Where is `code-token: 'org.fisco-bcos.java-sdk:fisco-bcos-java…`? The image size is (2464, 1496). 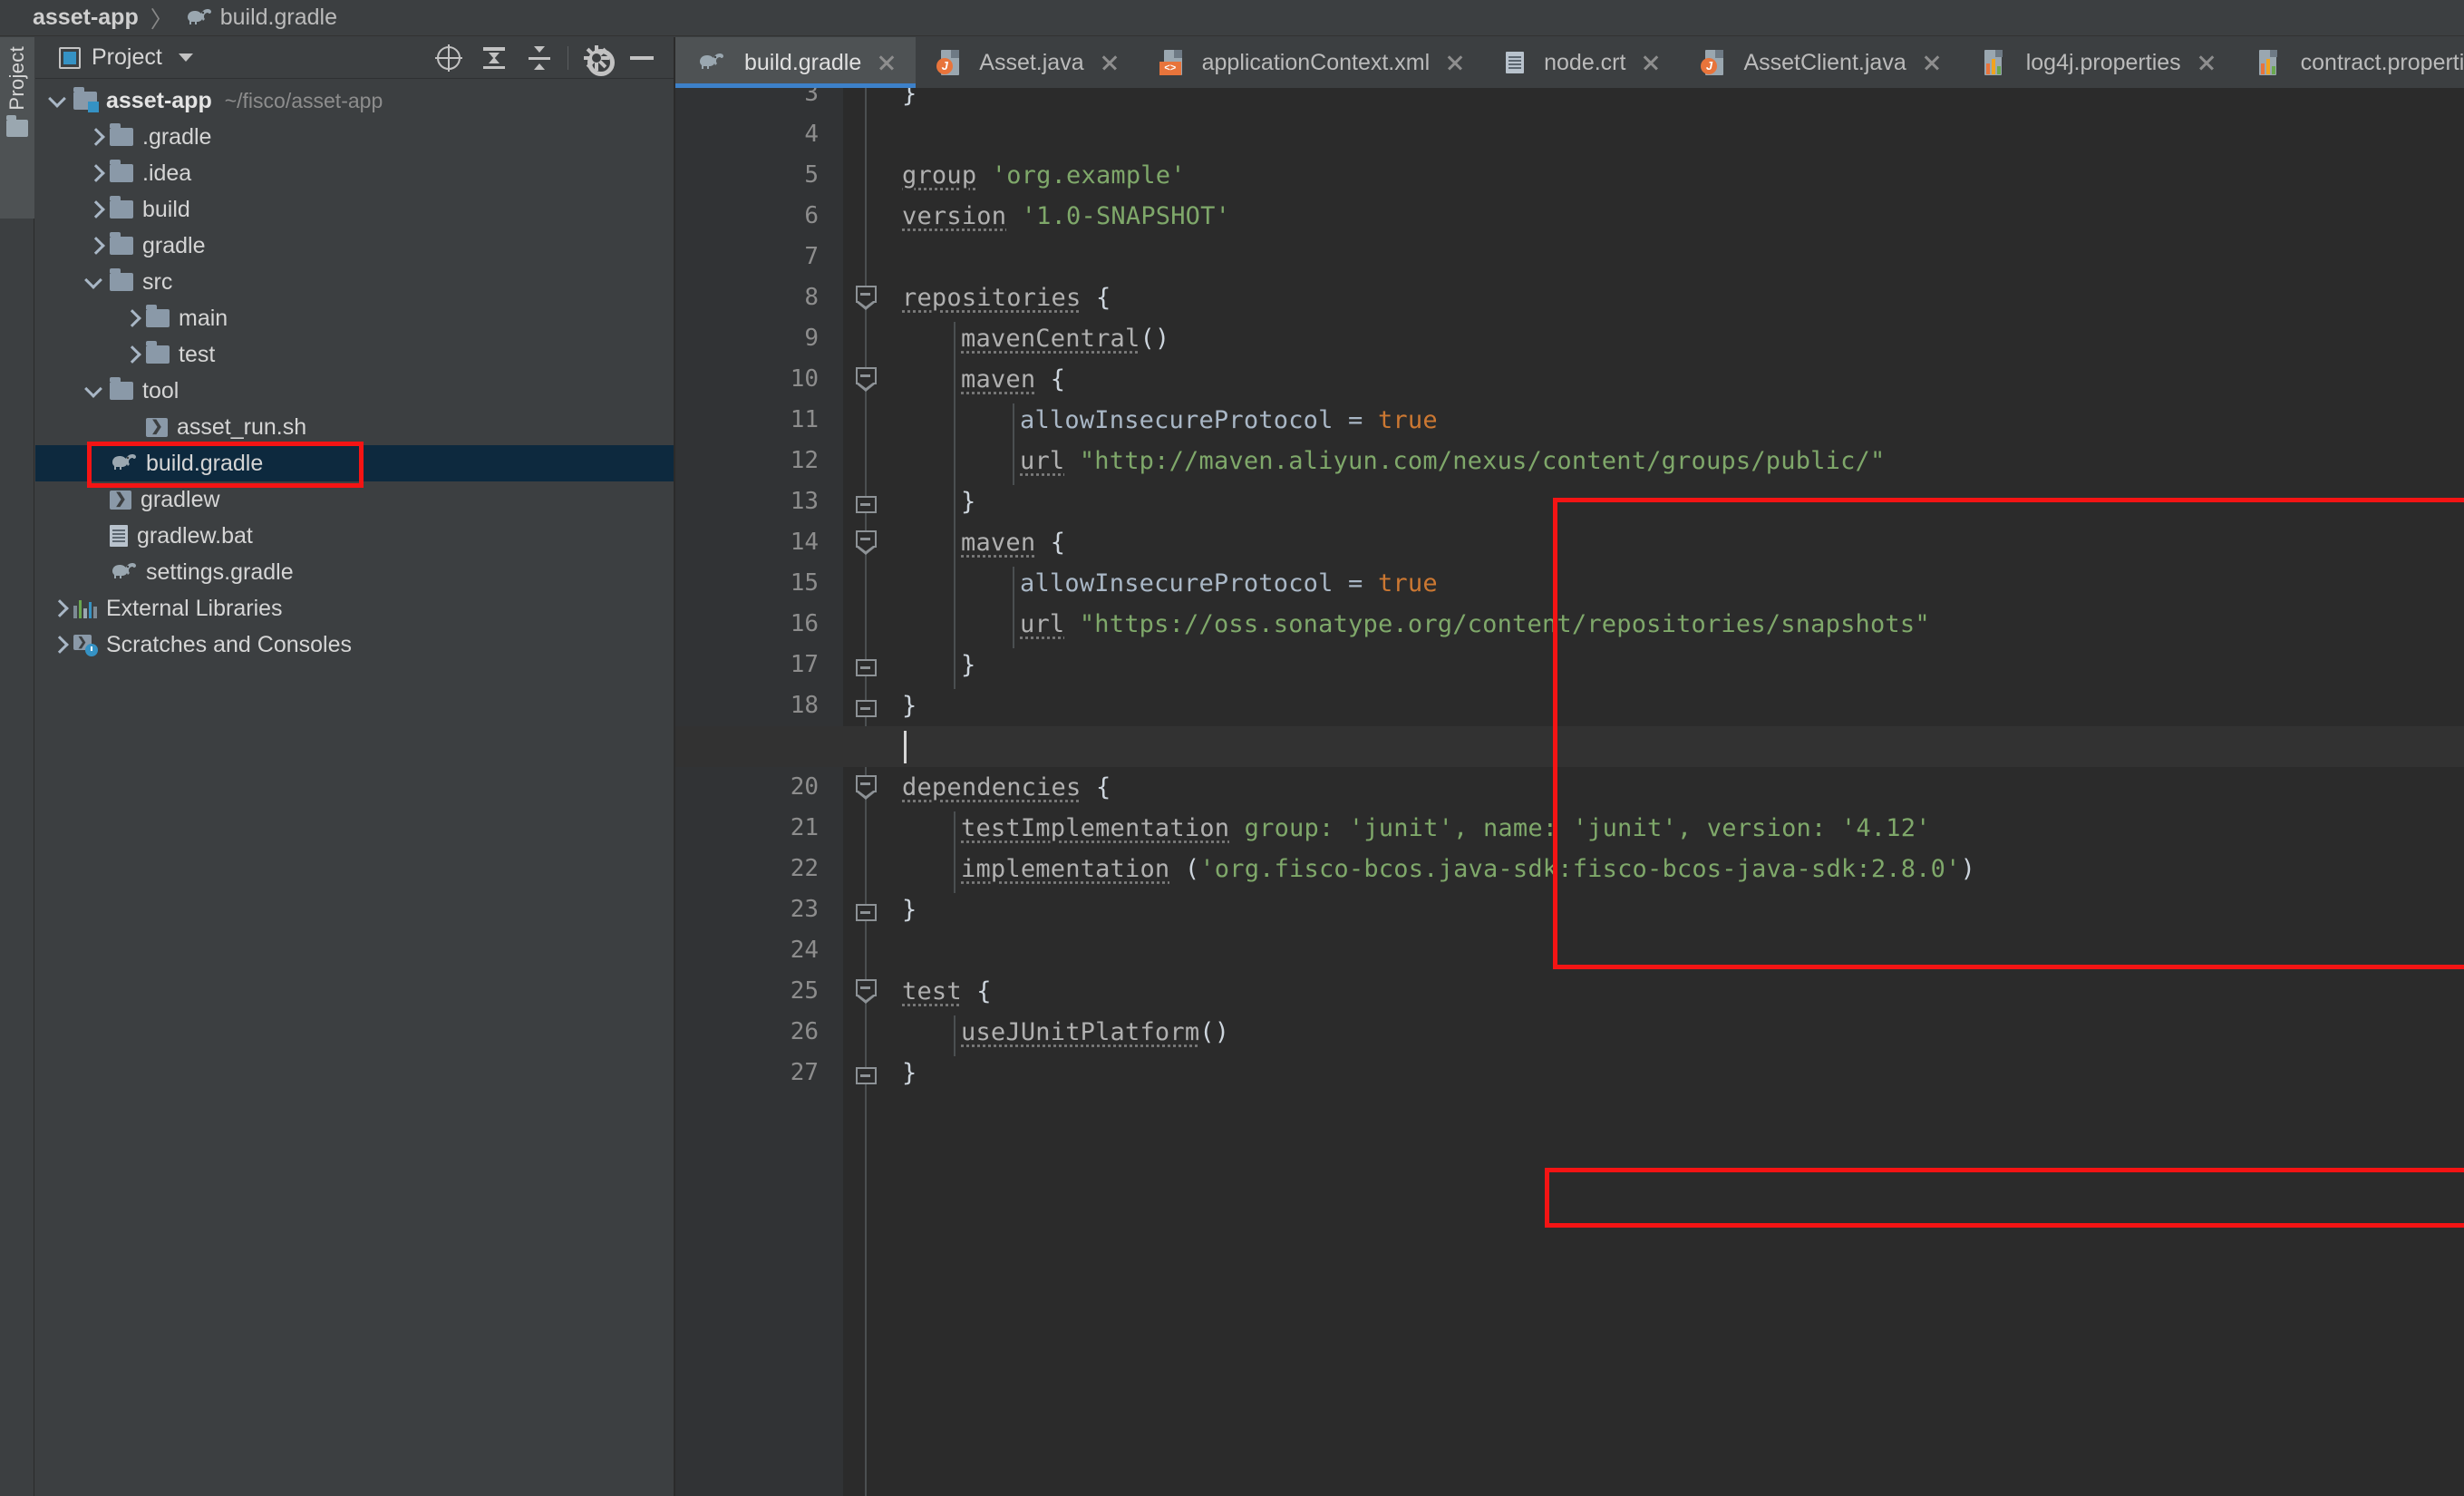 code-token: 'org.fisco-bcos.java-sdk:fisco-bcos-java… is located at coordinates (1580, 869).